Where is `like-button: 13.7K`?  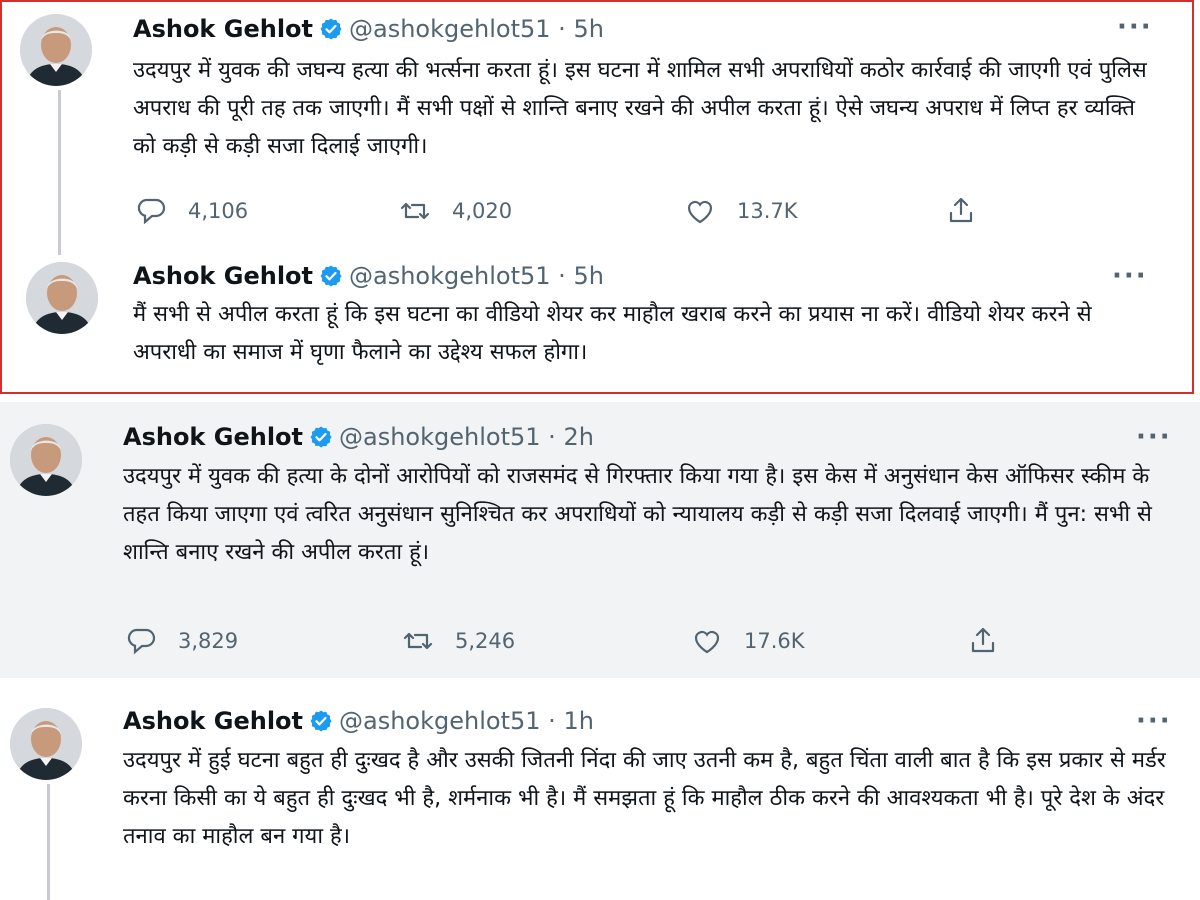
like-button: 13.7K is located at coordinates (741, 211).